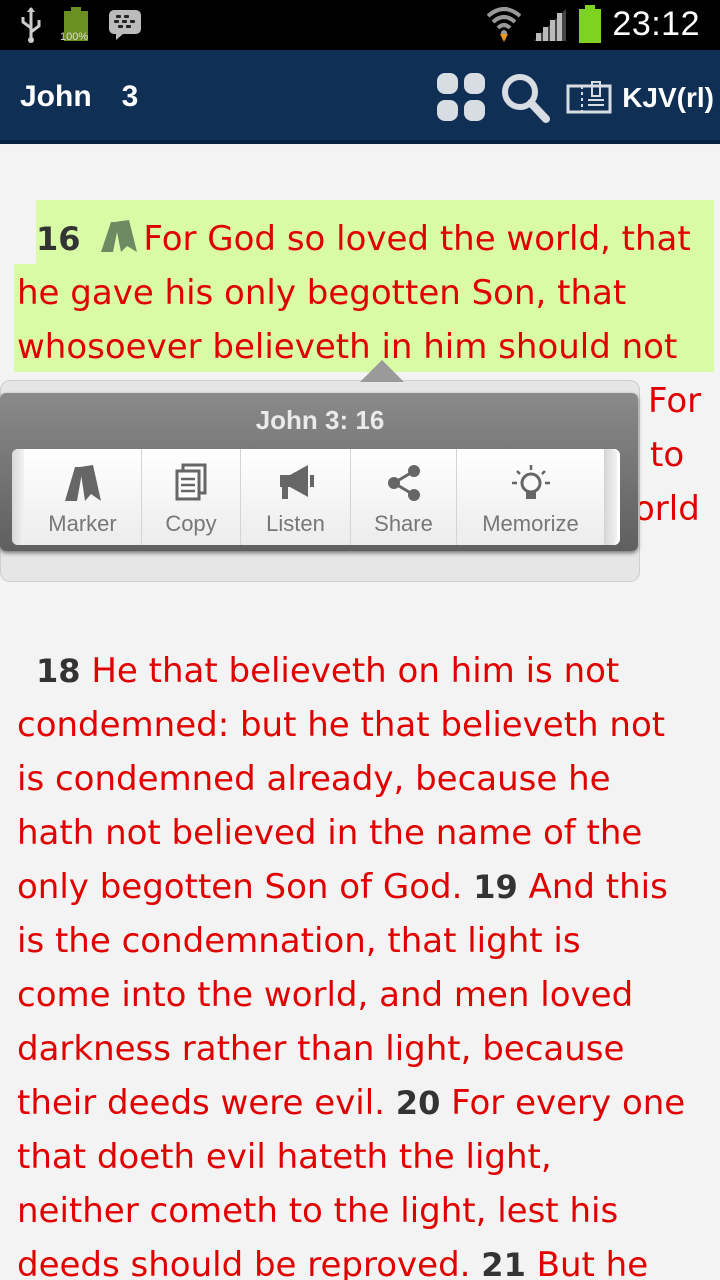 This screenshot has width=720, height=1280. I want to click on verse-line: For, so click(675, 401).